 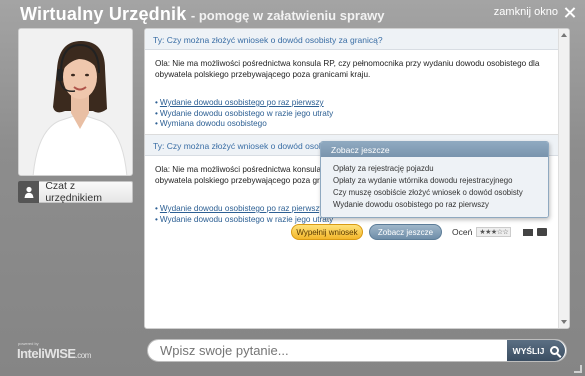 What do you see at coordinates (528, 232) in the screenshot?
I see `email-icon` at bounding box center [528, 232].